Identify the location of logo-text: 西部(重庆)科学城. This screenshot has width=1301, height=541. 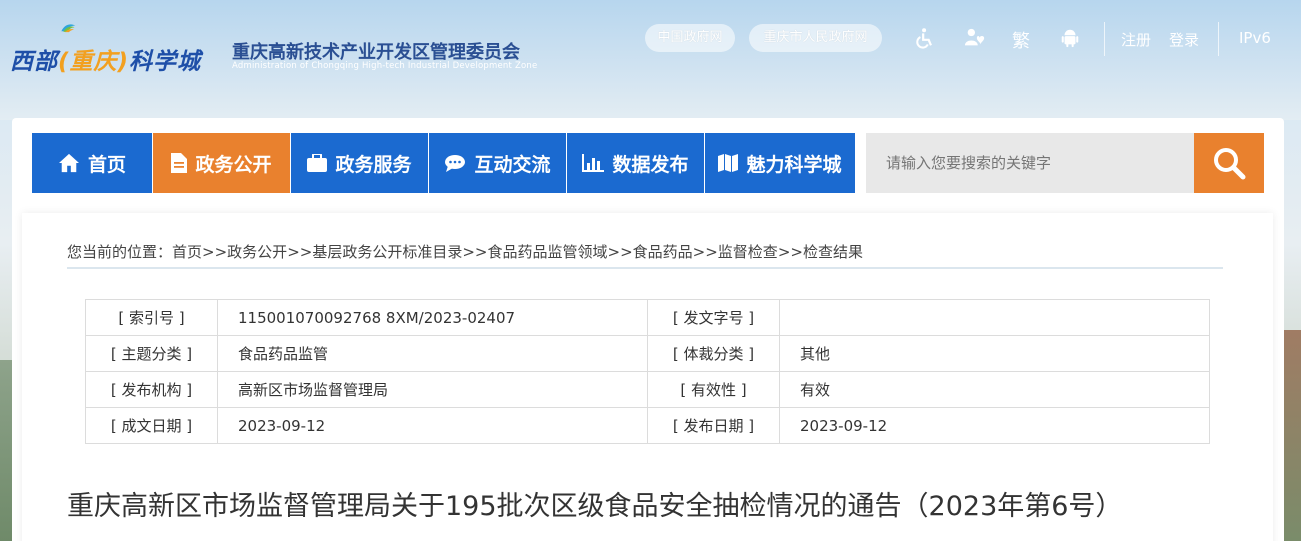
(105, 59).